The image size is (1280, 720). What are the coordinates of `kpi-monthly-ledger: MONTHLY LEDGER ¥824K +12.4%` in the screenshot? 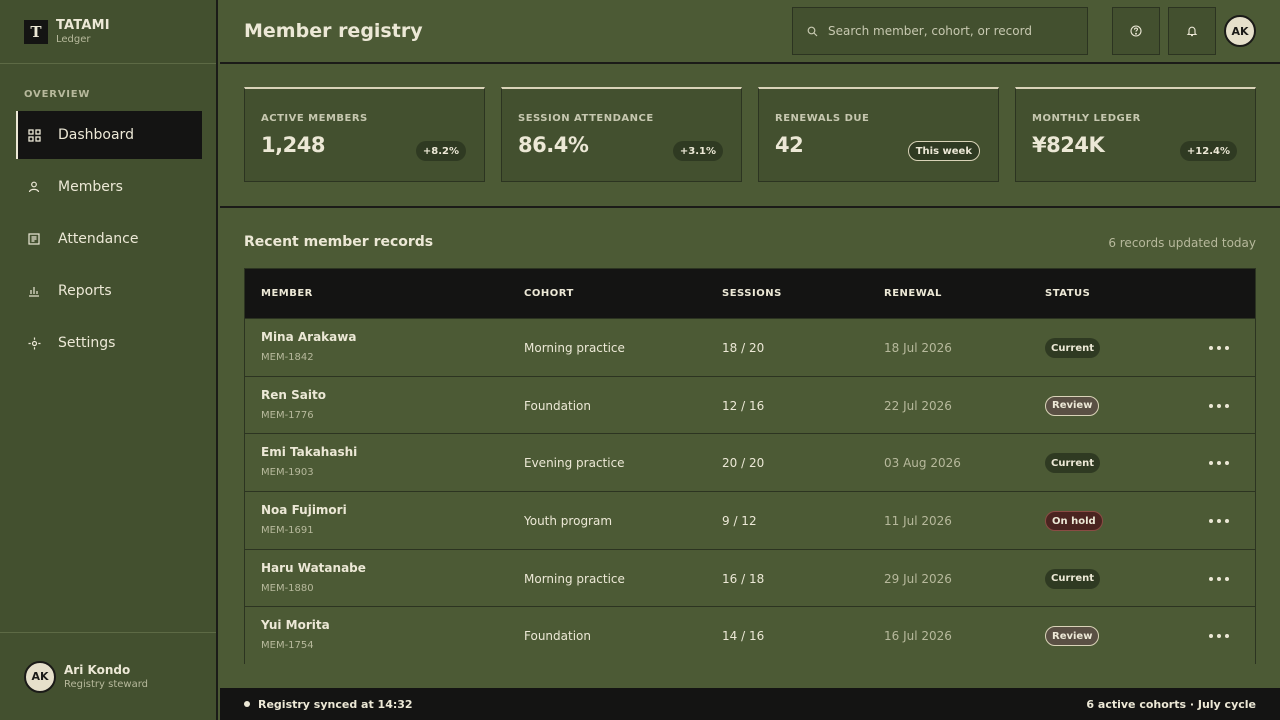 It's located at (1135, 134).